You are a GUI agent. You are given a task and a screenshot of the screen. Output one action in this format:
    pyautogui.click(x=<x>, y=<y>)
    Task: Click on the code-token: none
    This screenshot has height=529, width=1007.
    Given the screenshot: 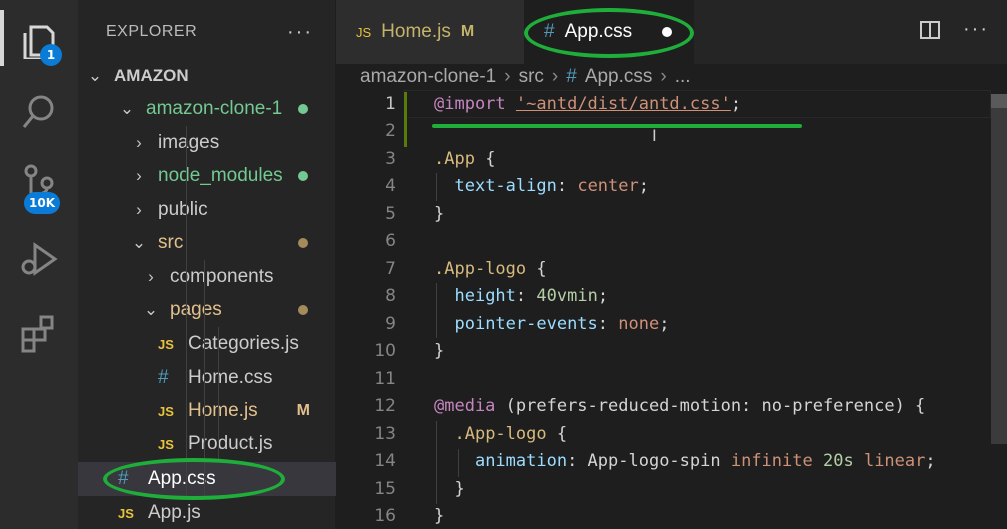 What is the action you would take?
    pyautogui.click(x=639, y=323)
    